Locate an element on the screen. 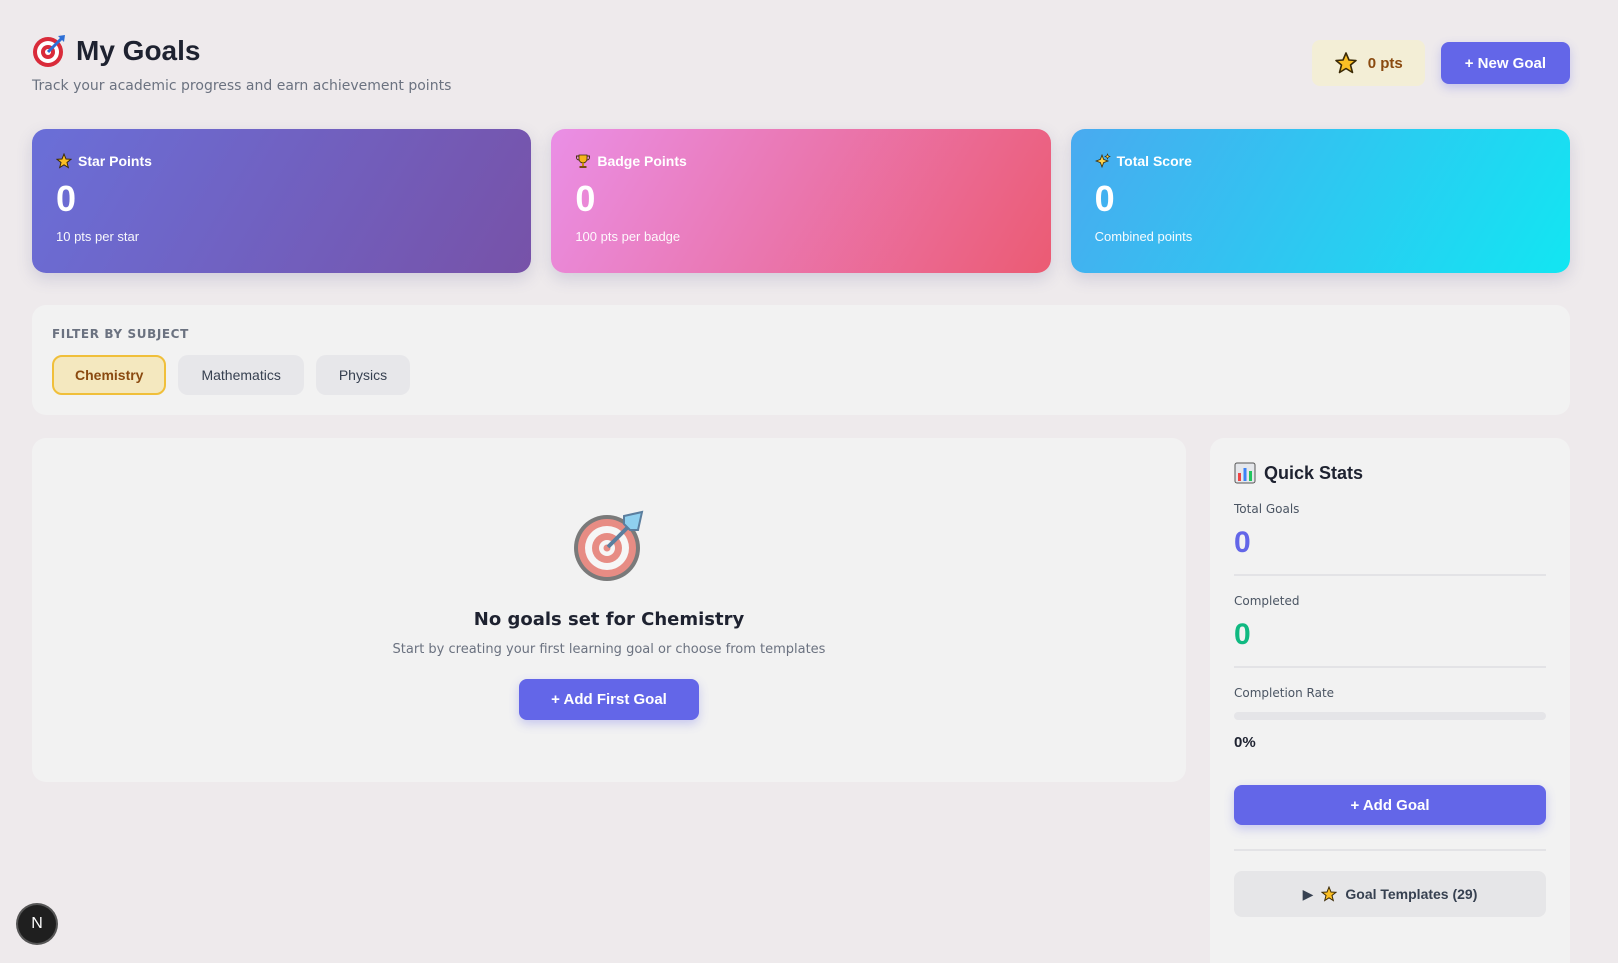 This screenshot has height=963, width=1618. goal-templates-toggle: ▶ Goal Templates (29) is located at coordinates (1390, 894).